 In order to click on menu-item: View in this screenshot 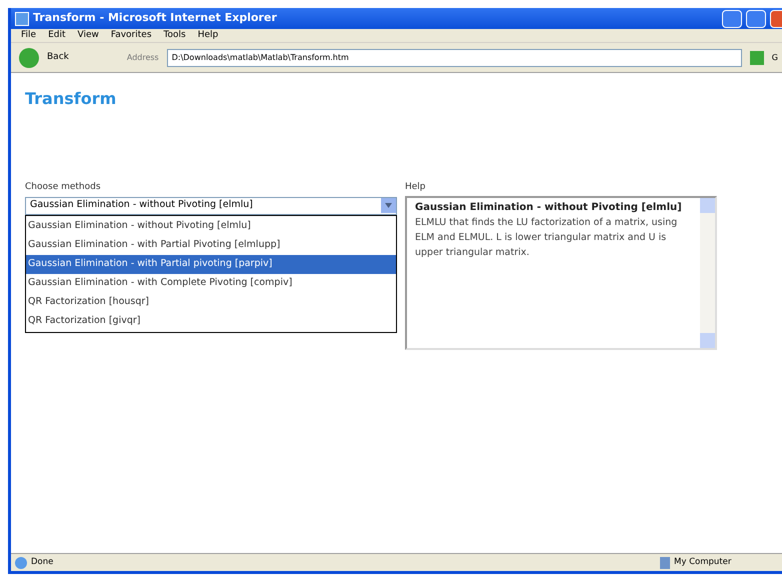, I will do `click(88, 35)`.